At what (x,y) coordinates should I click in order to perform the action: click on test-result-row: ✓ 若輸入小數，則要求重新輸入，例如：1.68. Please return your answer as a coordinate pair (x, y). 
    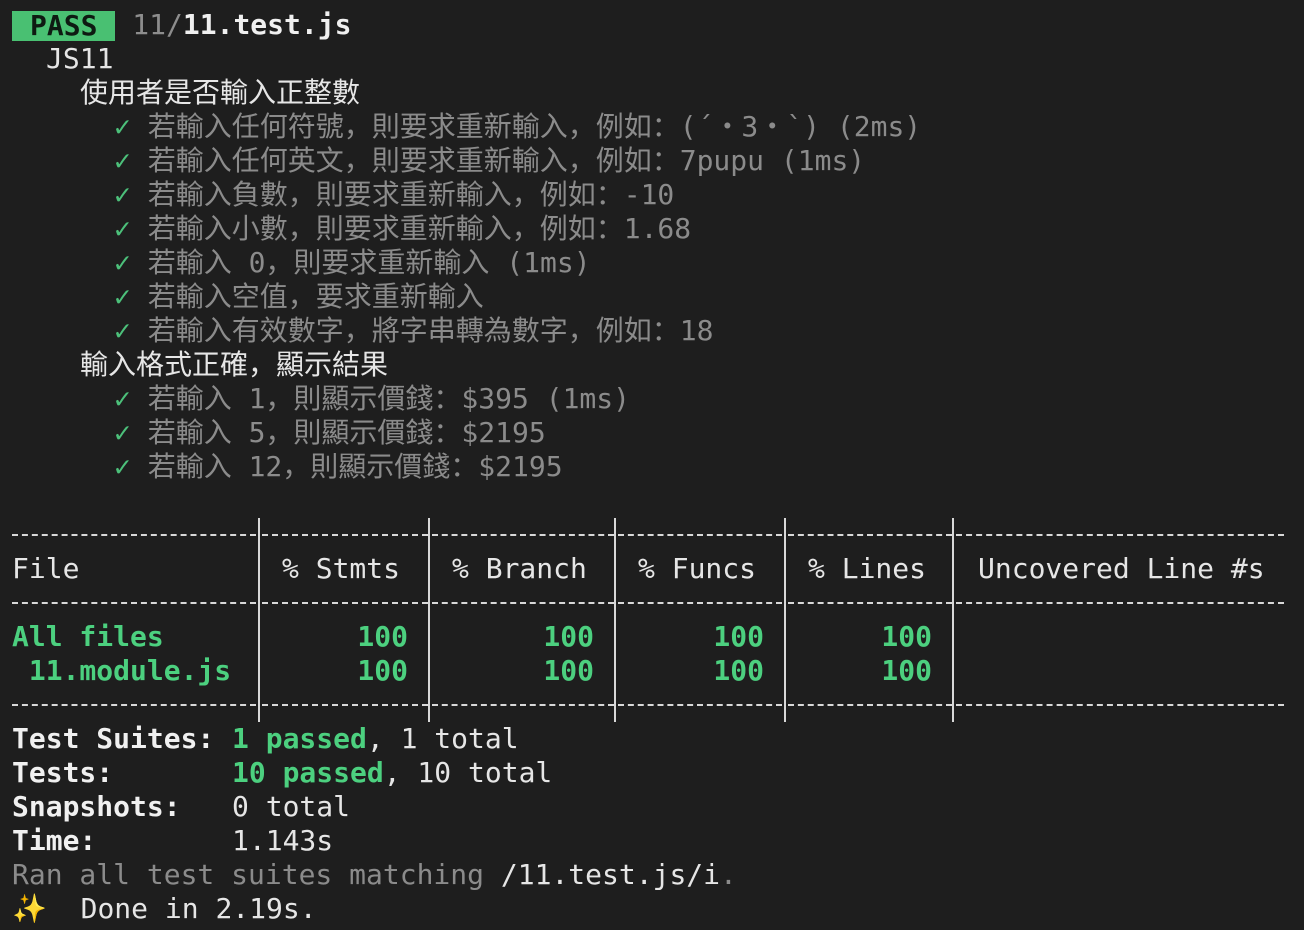
    Looking at the image, I should click on (658, 229).